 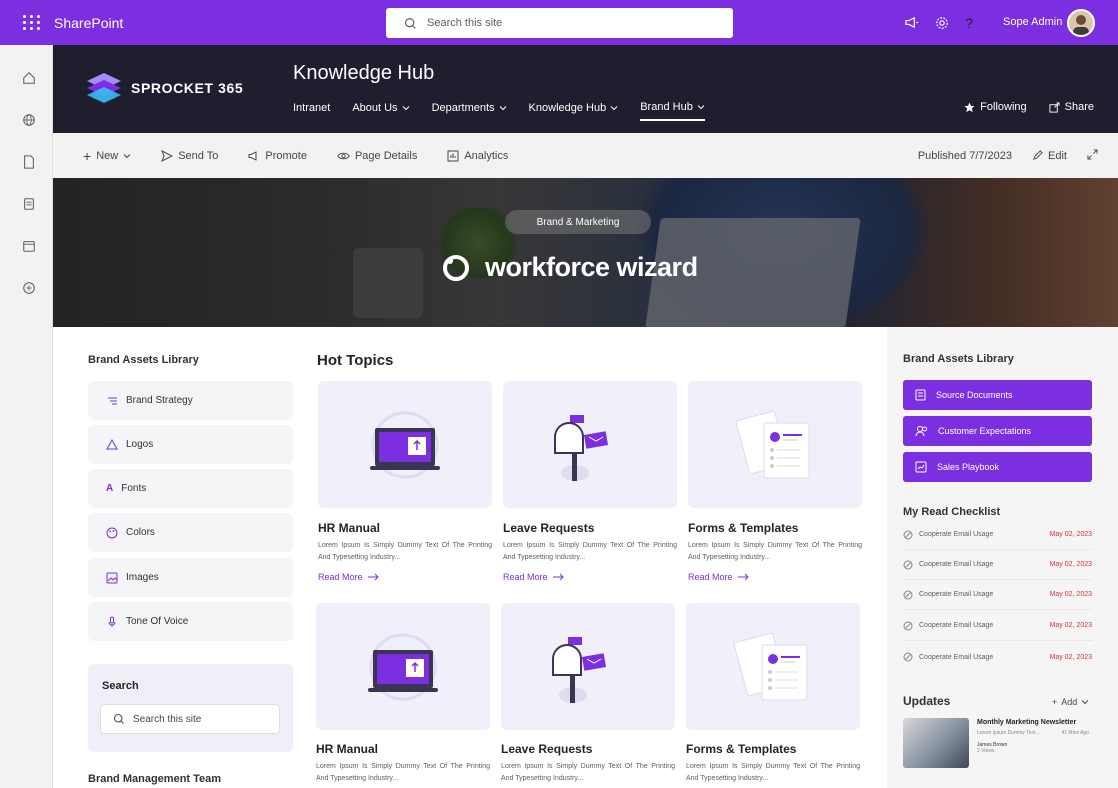 I want to click on search-title: Search, so click(x=120, y=686).